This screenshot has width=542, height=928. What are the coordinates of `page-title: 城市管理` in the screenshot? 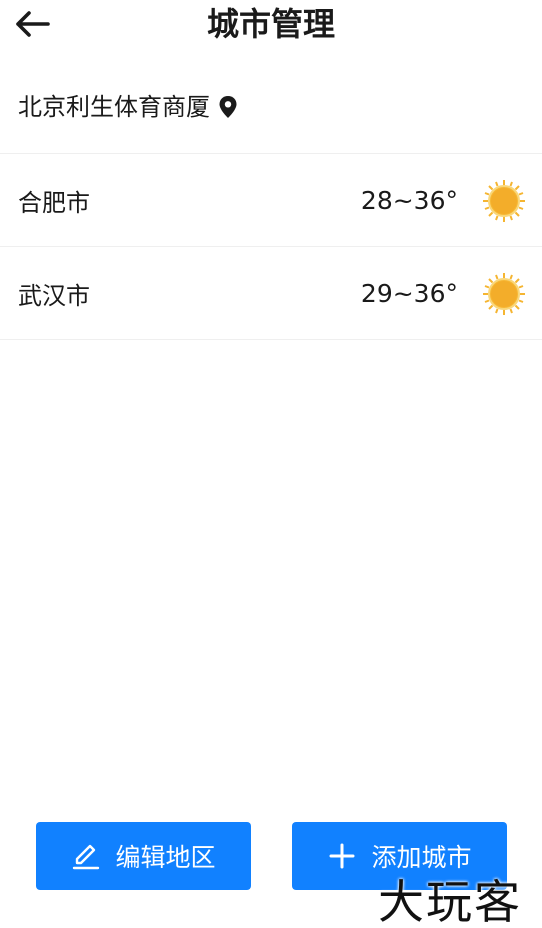 It's located at (270, 24).